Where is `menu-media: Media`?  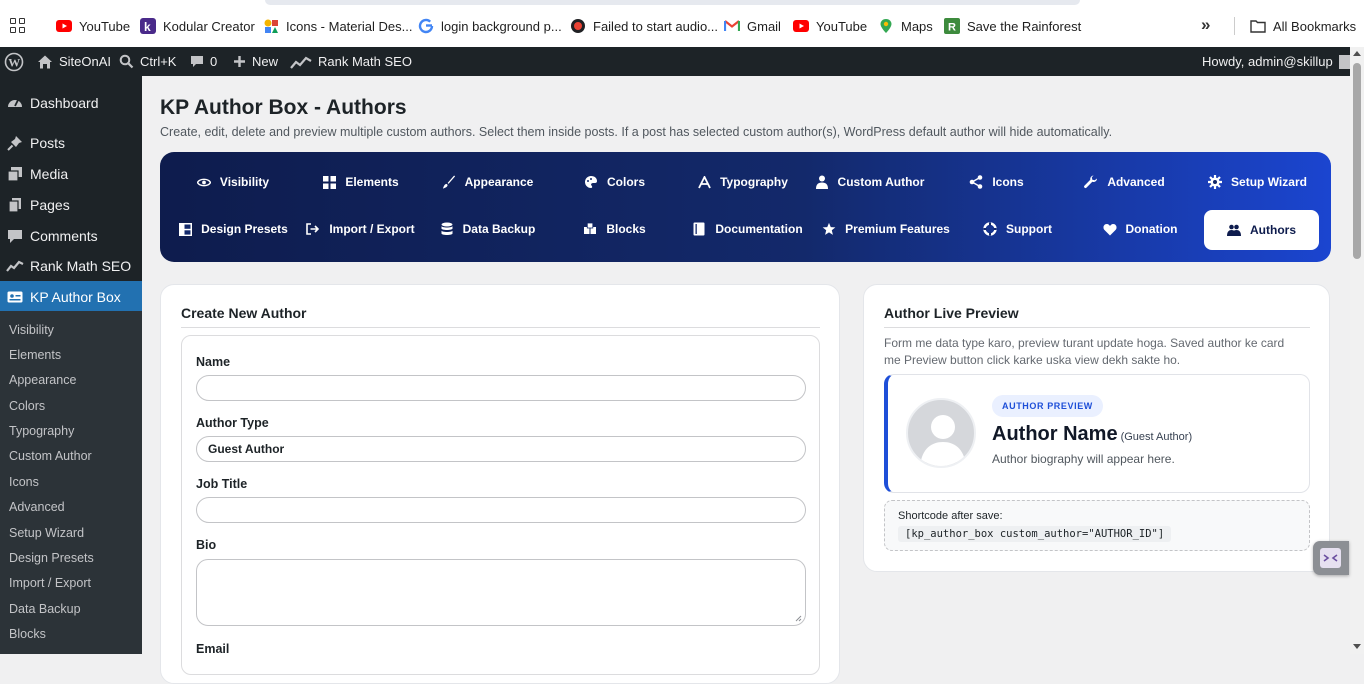 menu-media: Media is located at coordinates (71, 173).